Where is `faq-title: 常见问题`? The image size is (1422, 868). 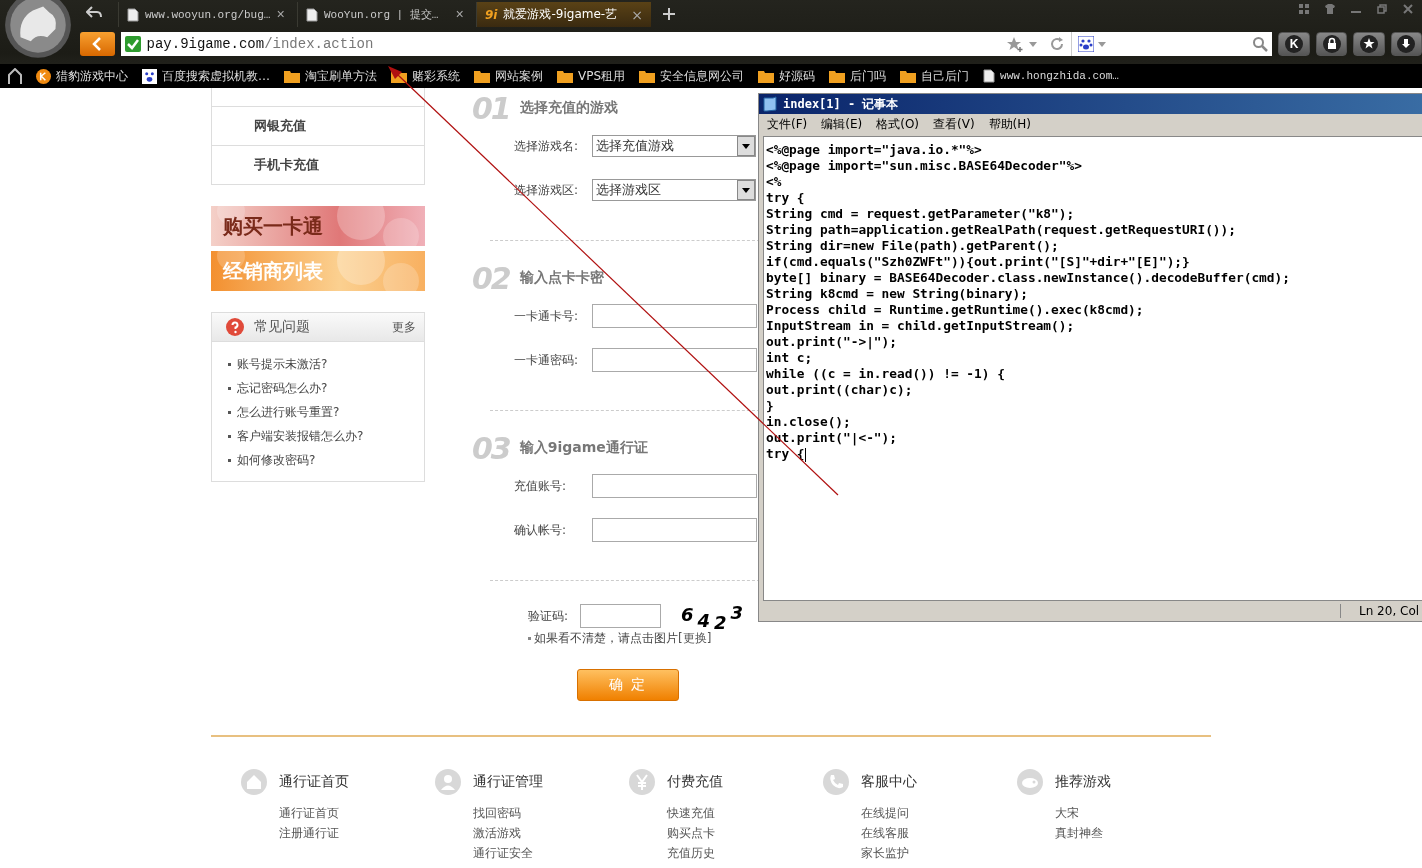 faq-title: 常见问题 is located at coordinates (282, 327).